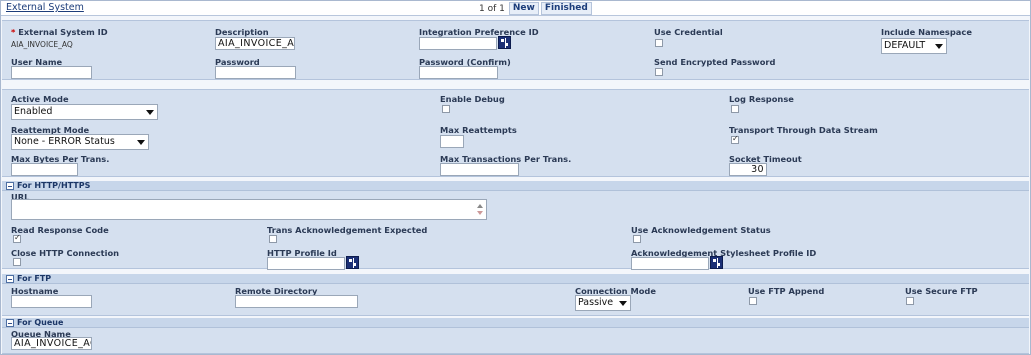 Image resolution: width=1031 pixels, height=355 pixels. I want to click on enable-debug-label: Enable Debug, so click(472, 99).